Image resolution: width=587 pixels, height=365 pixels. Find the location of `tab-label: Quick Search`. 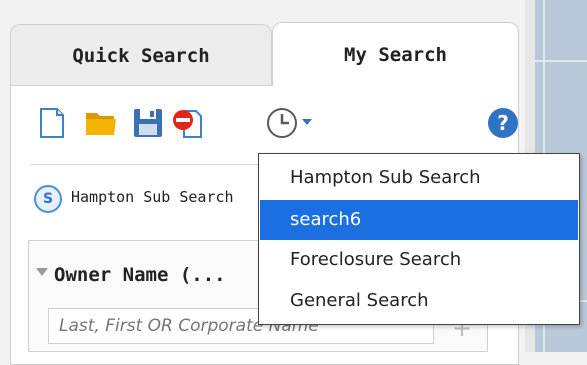

tab-label: Quick Search is located at coordinates (141, 55).